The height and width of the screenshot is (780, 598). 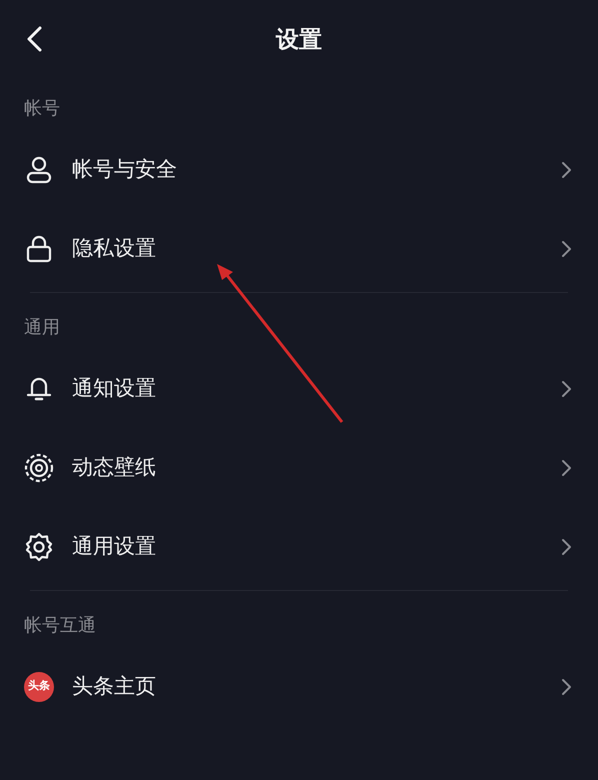 I want to click on row-label: 通知设置, so click(x=114, y=389).